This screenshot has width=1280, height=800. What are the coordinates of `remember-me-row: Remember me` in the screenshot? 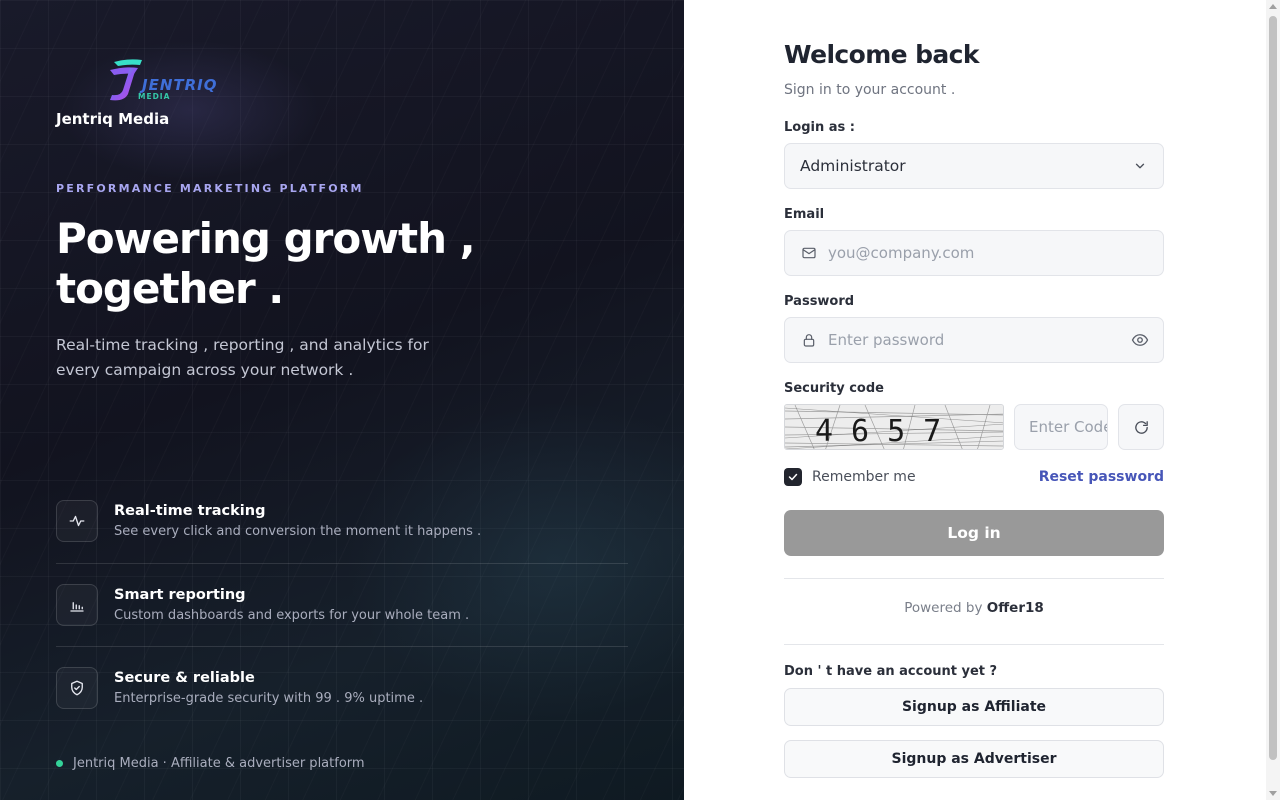 It's located at (850, 477).